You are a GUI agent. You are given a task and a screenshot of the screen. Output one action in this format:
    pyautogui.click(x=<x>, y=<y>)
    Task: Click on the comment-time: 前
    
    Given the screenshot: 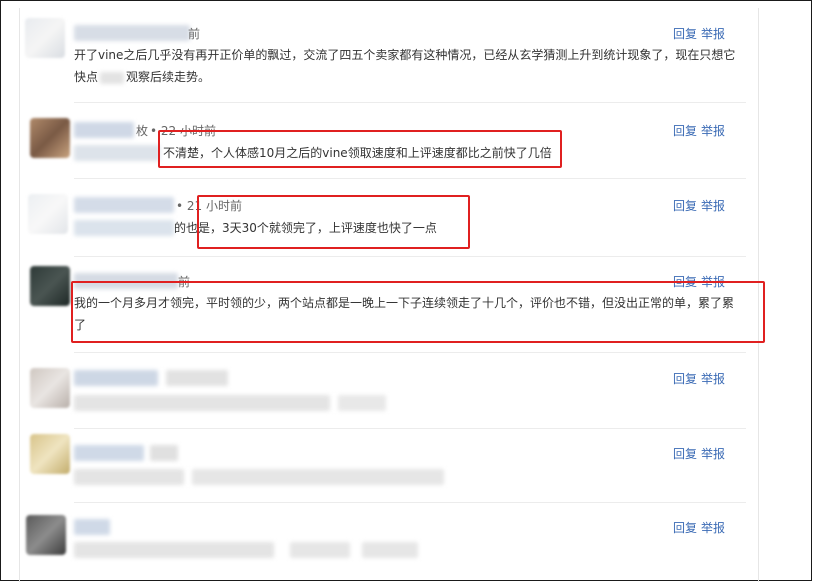 What is the action you would take?
    pyautogui.click(x=194, y=34)
    